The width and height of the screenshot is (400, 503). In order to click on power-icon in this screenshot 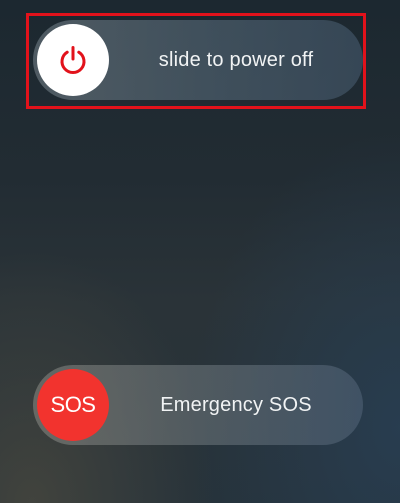, I will do `click(73, 60)`.